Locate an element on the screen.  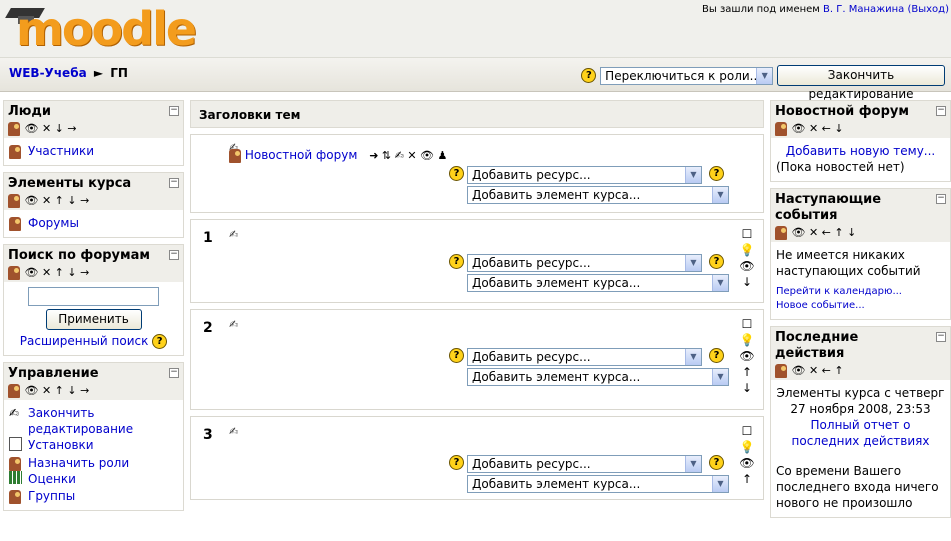
user-name-link: В. Г. Манажина is located at coordinates (863, 9).